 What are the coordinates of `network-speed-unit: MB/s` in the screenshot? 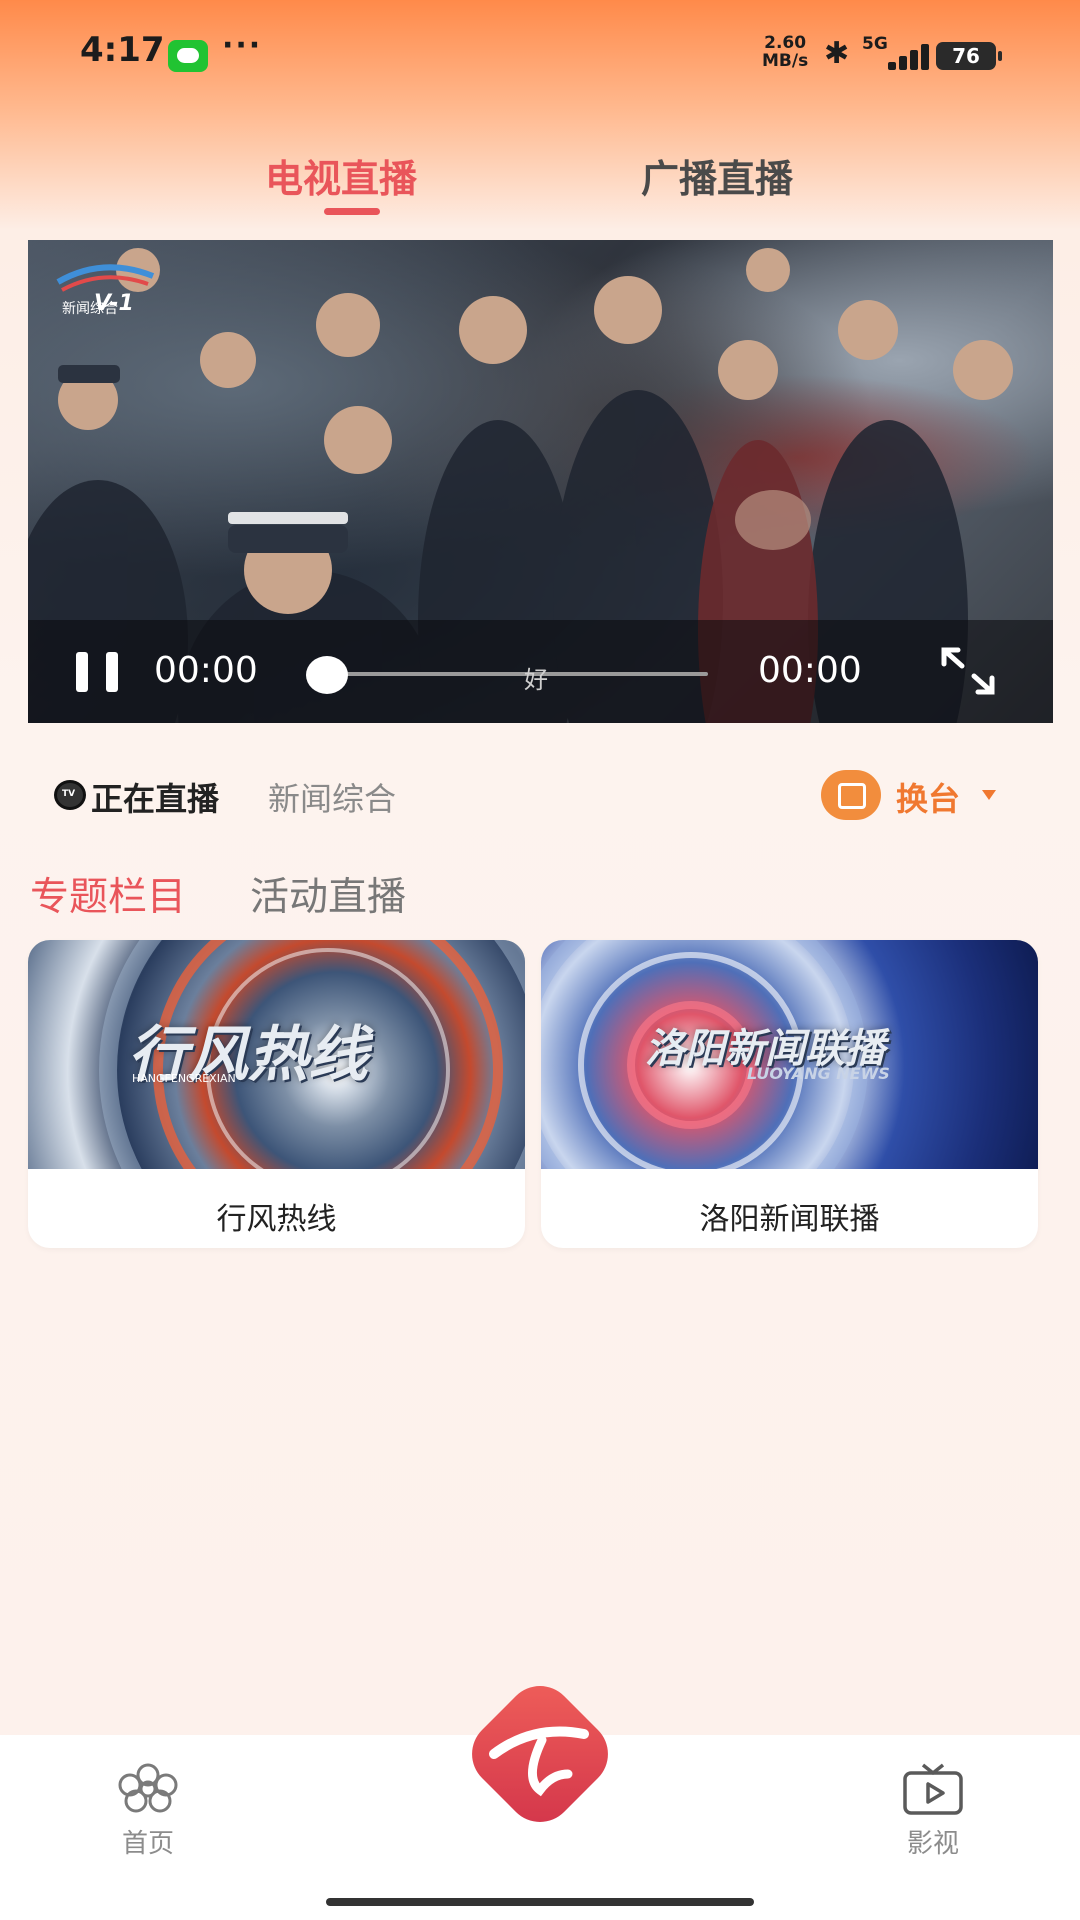 It's located at (785, 61).